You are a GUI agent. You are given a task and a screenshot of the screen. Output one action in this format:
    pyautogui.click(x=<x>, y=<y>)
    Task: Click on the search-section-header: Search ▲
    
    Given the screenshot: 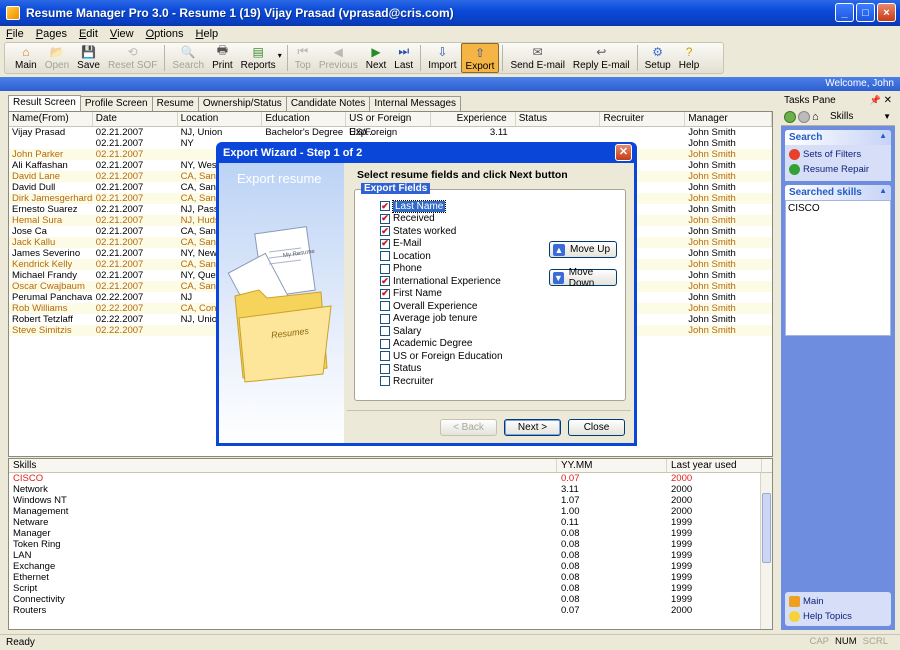 What is the action you would take?
    pyautogui.click(x=838, y=137)
    